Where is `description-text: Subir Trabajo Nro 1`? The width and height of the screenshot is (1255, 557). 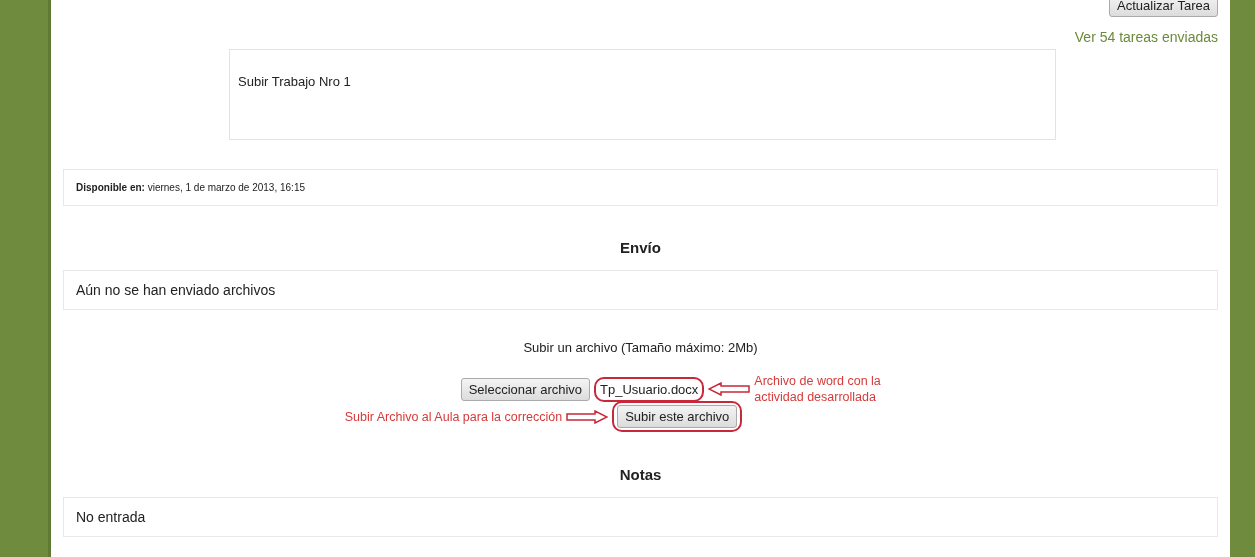
description-text: Subir Trabajo Nro 1 is located at coordinates (642, 94).